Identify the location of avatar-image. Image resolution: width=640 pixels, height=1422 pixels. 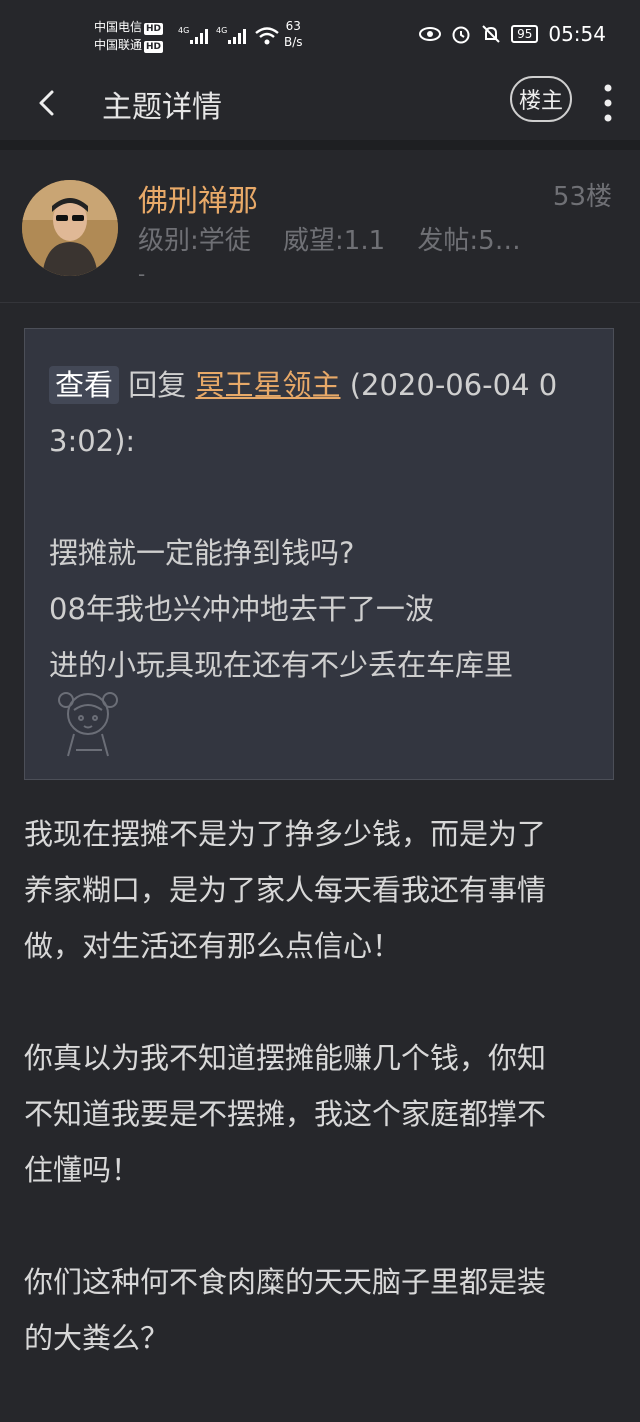
(70, 228).